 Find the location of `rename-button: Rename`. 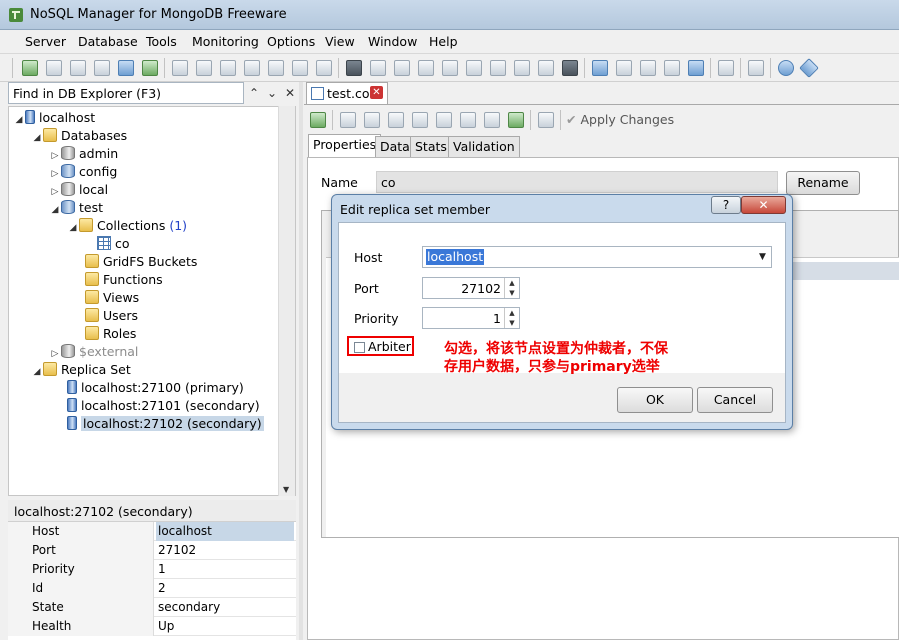

rename-button: Rename is located at coordinates (823, 183).